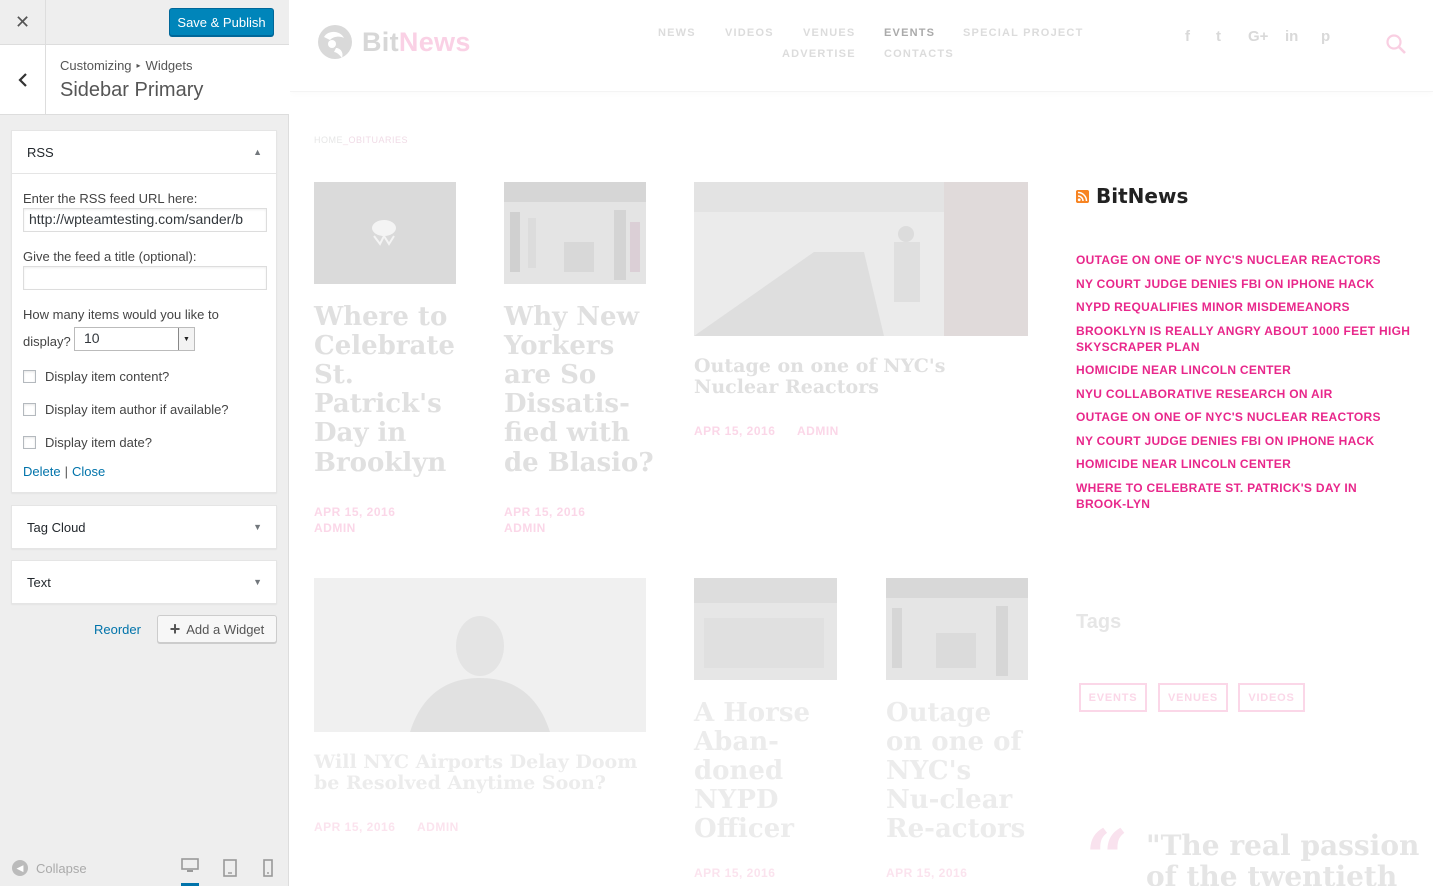  Describe the element at coordinates (764, 771) in the screenshot. I see `post-title: A Horse Aban-doned NYPD Officer` at that location.